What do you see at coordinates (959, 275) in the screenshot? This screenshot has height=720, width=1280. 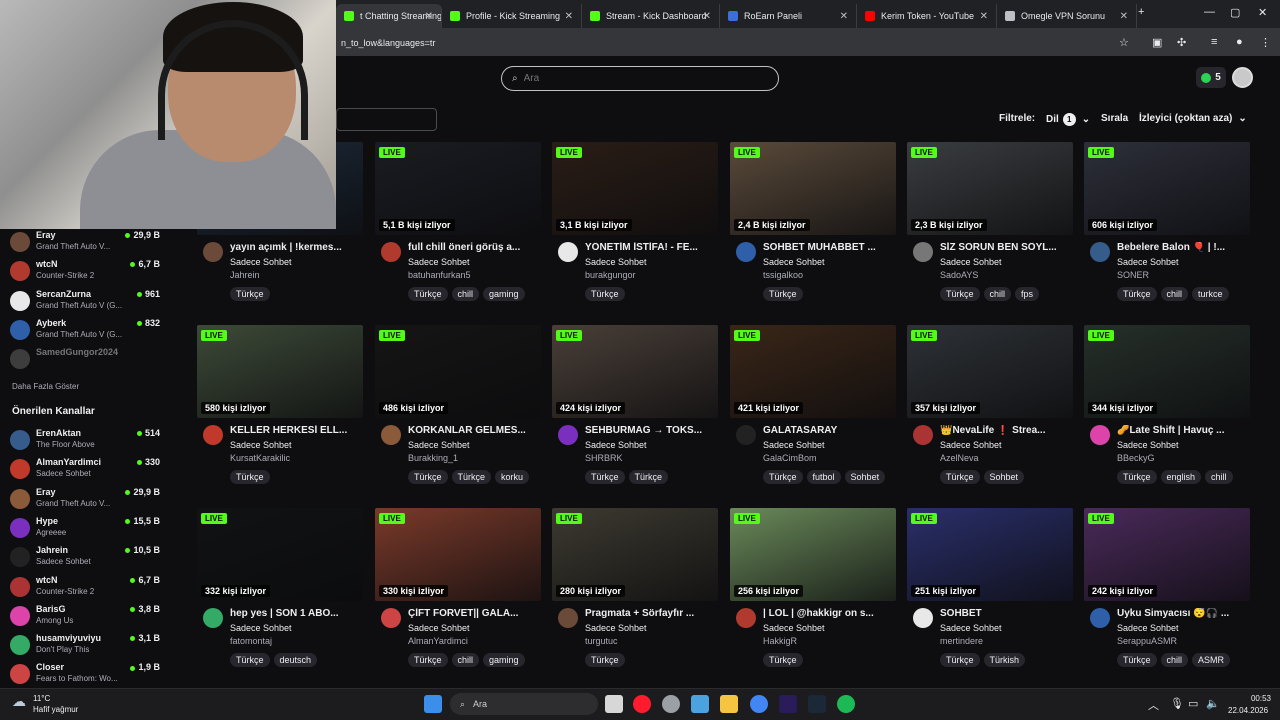 I see `channel-name: SadoAYS` at bounding box center [959, 275].